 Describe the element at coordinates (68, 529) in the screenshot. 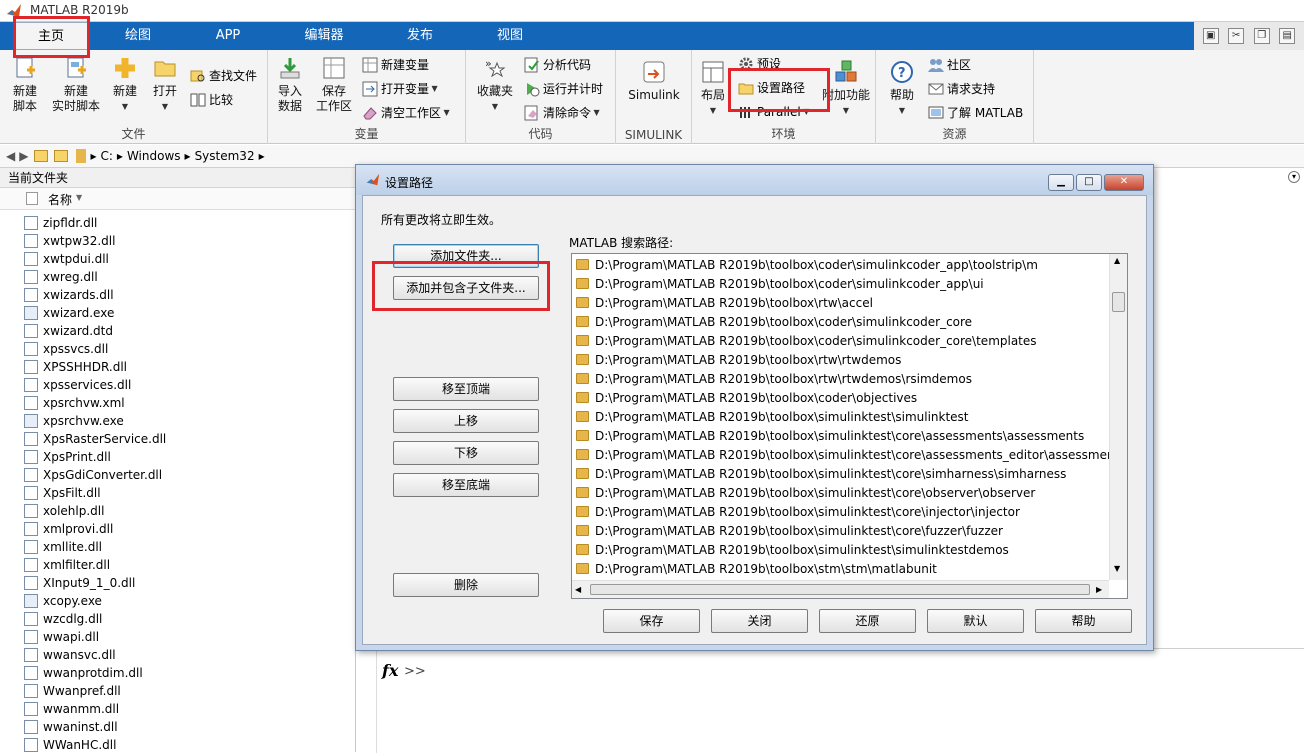

I see `file-list-item: xmlprovi.dll` at that location.